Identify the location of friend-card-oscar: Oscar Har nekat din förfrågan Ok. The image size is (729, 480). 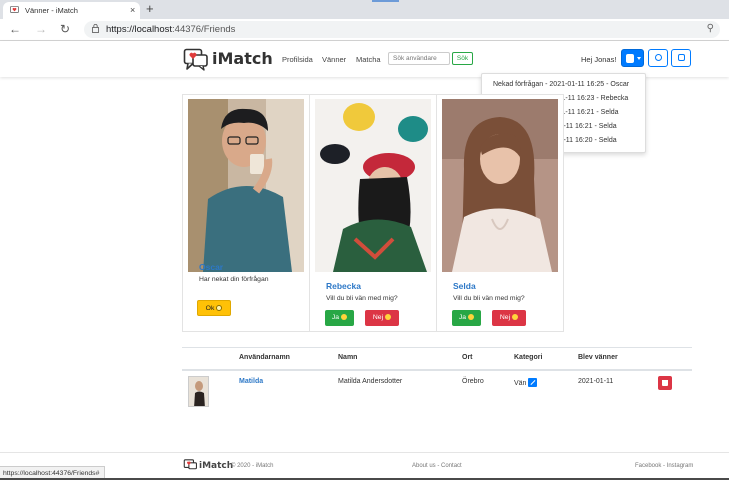
(246, 213).